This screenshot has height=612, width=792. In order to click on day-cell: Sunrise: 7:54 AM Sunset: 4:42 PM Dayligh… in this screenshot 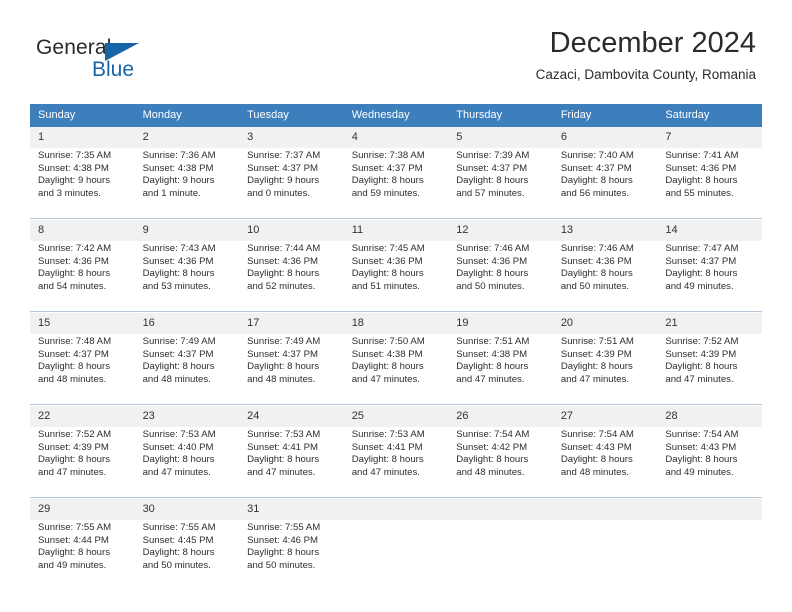, I will do `click(500, 462)`.